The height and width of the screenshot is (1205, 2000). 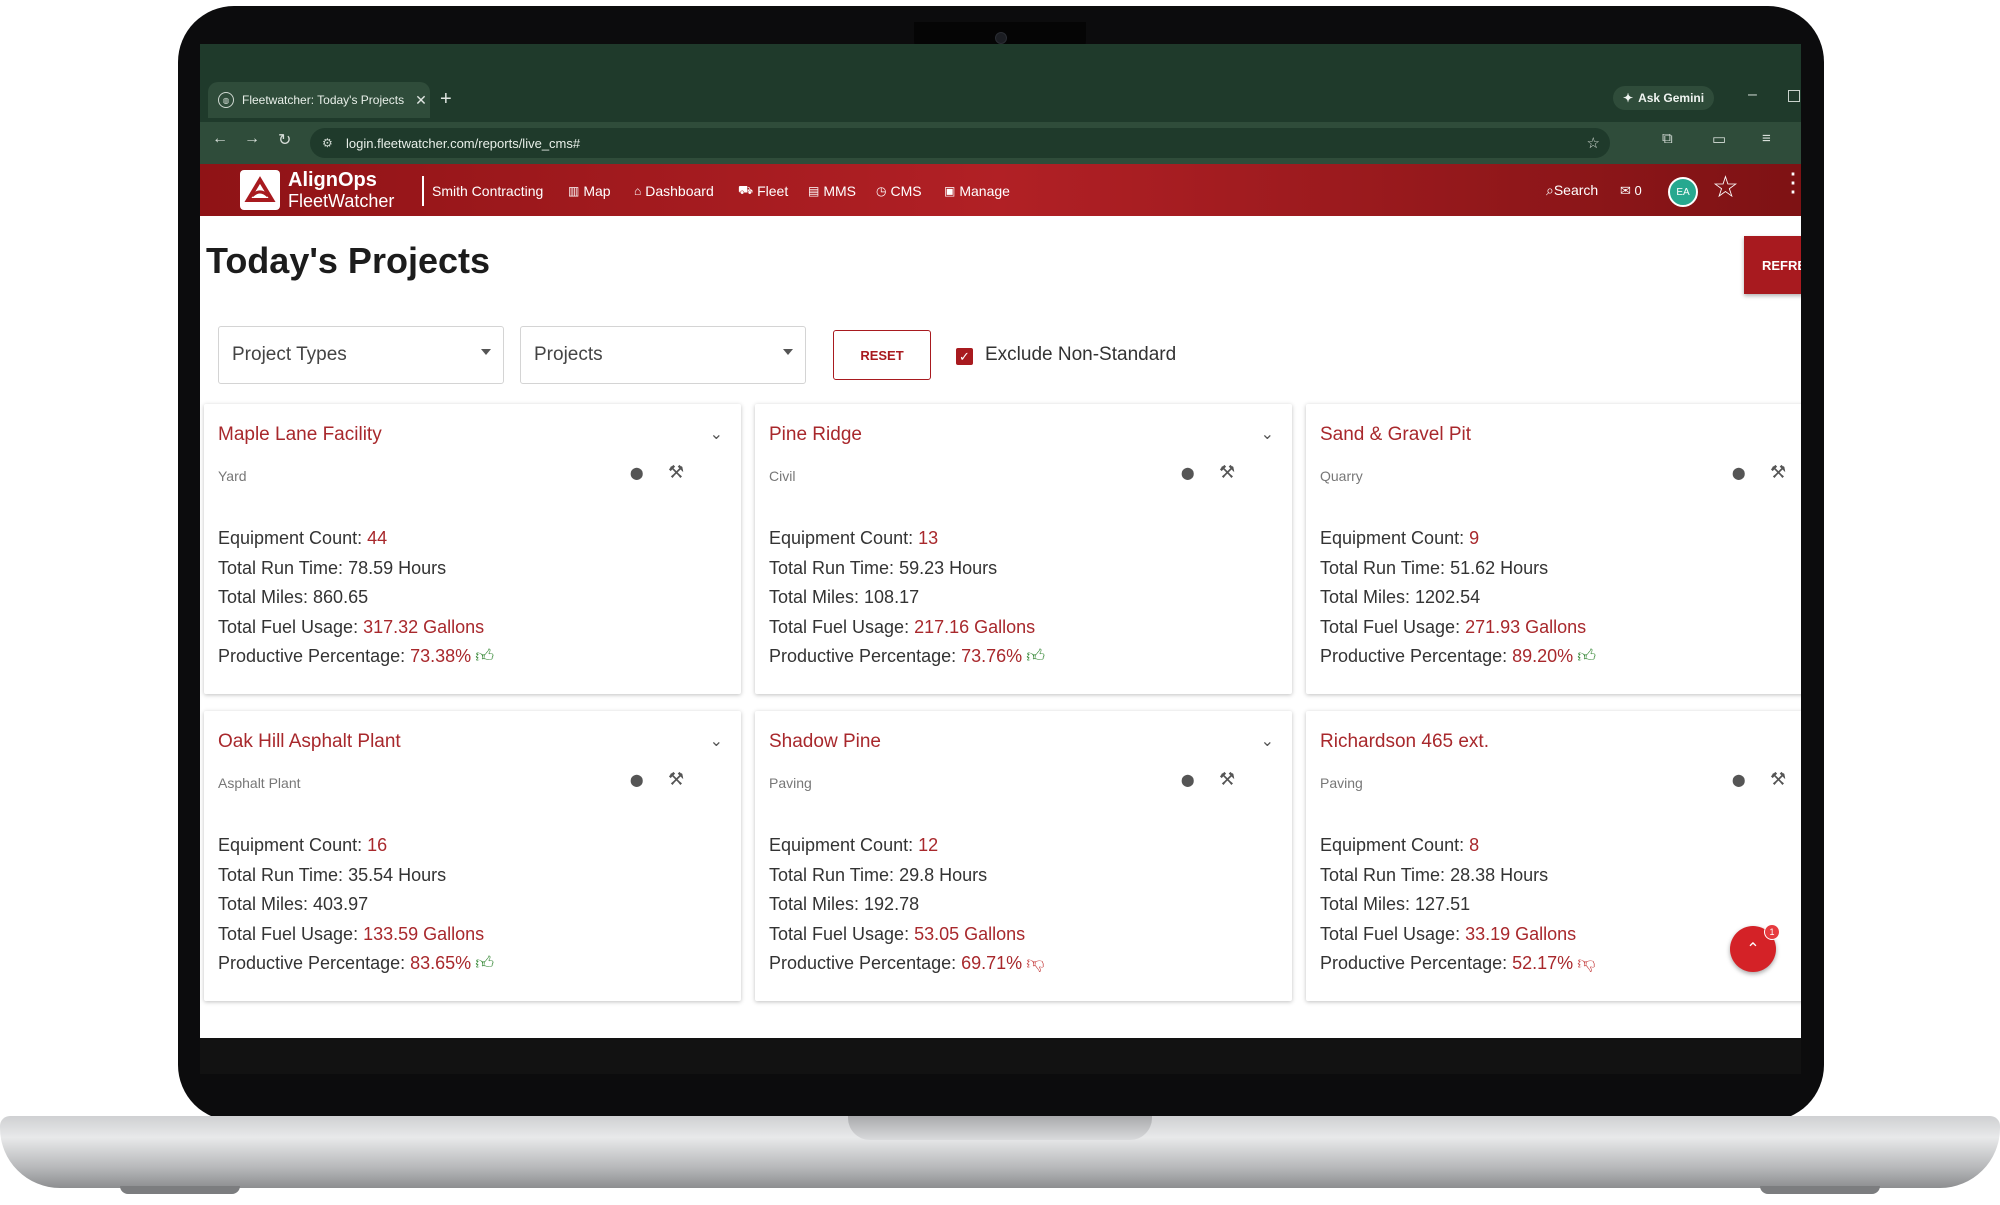 I want to click on ask-gemini-button: ✦ Ask Gemini, so click(x=1664, y=98).